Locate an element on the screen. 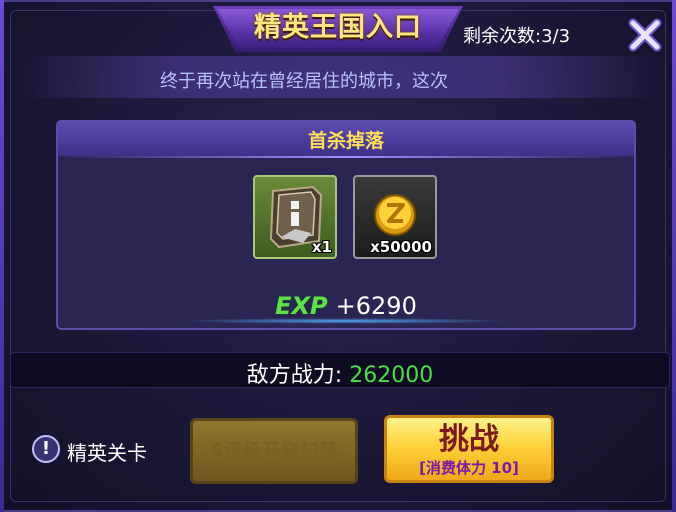 Image resolution: width=676 pixels, height=512 pixels. exp-glow is located at coordinates (345, 321).